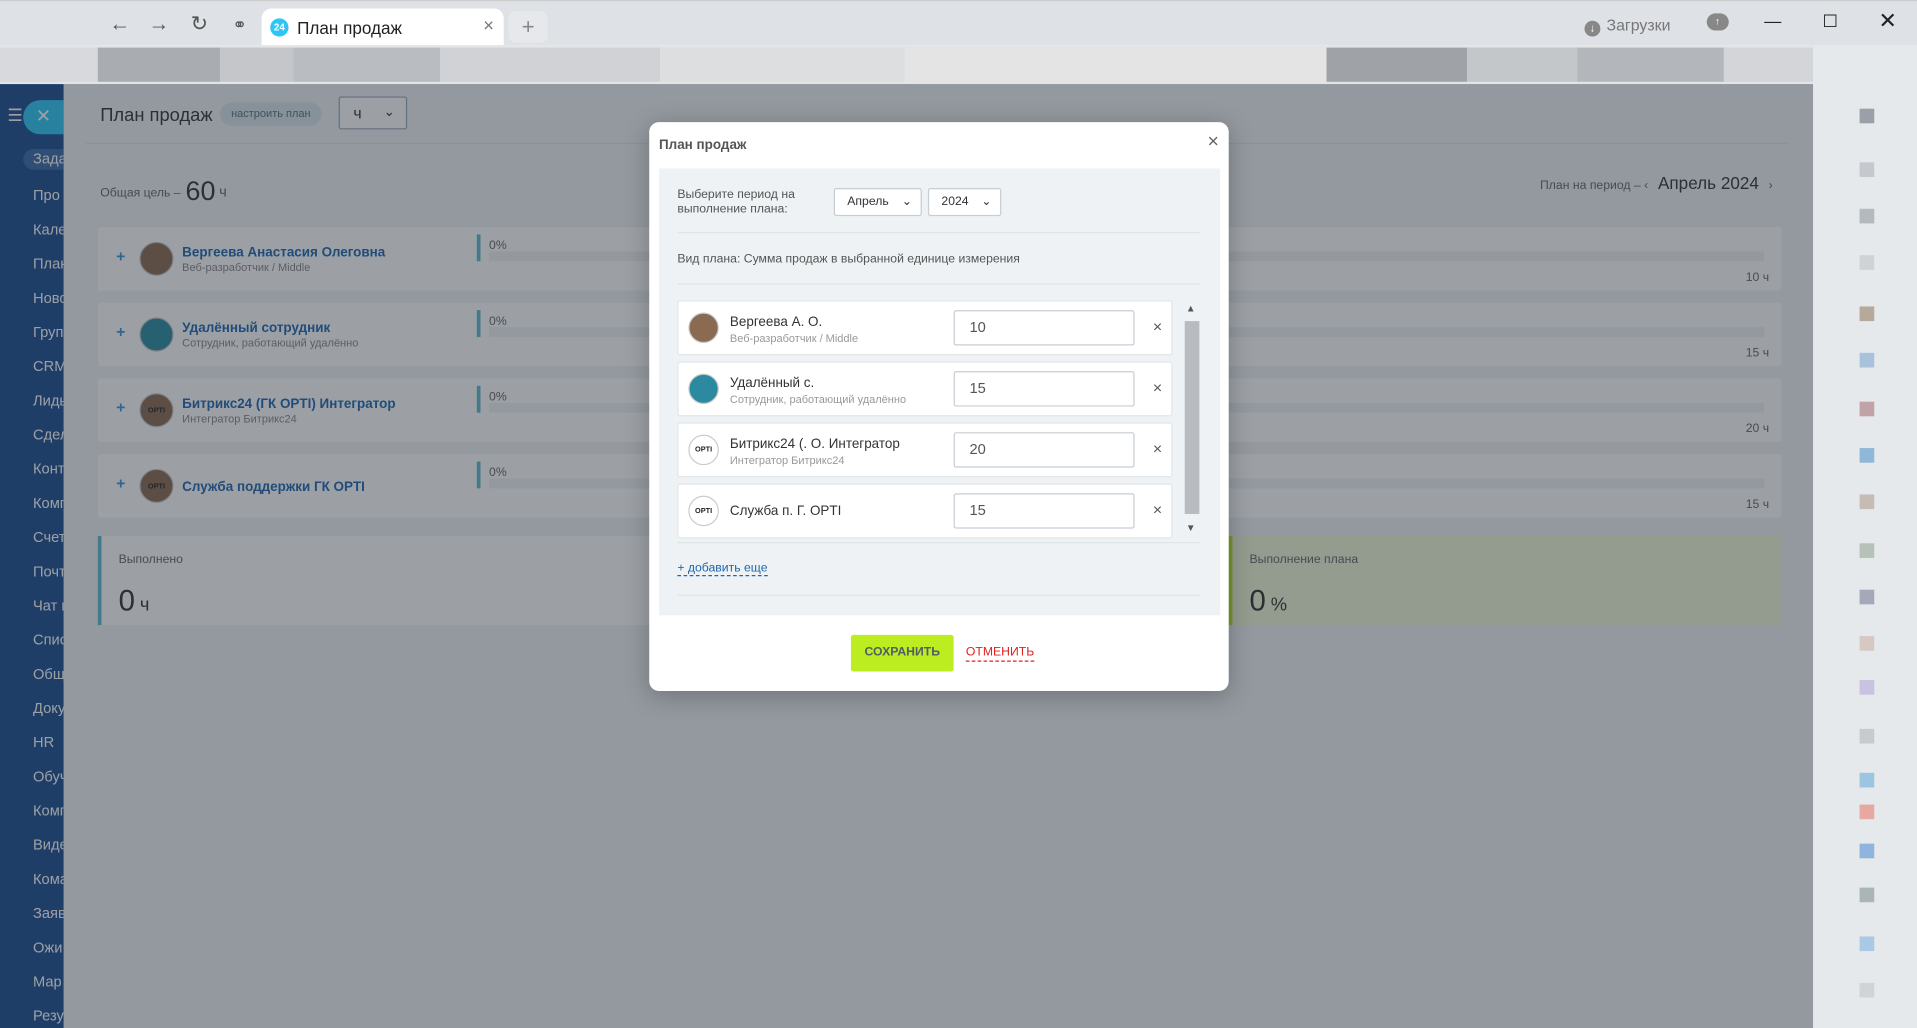 The height and width of the screenshot is (1028, 1917). I want to click on year-select: 2024 ⌄, so click(964, 202).